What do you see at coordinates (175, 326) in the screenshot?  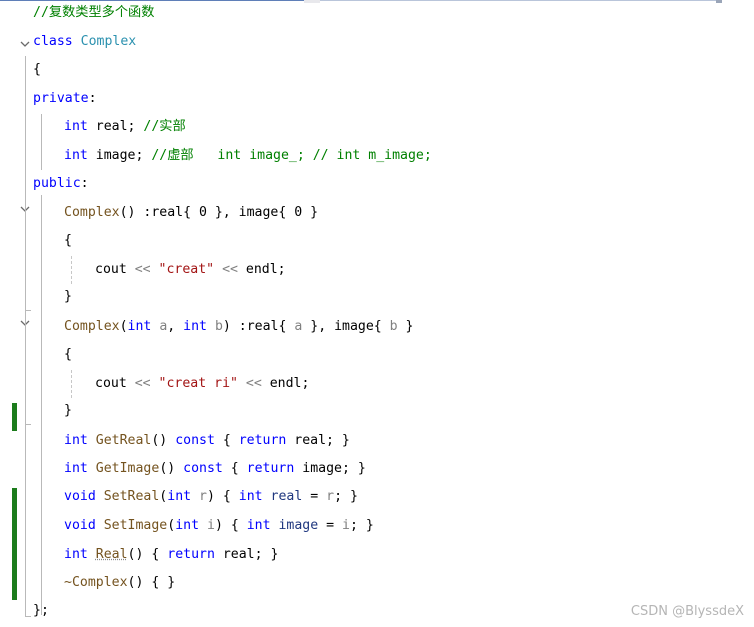 I see `code-token: ,` at bounding box center [175, 326].